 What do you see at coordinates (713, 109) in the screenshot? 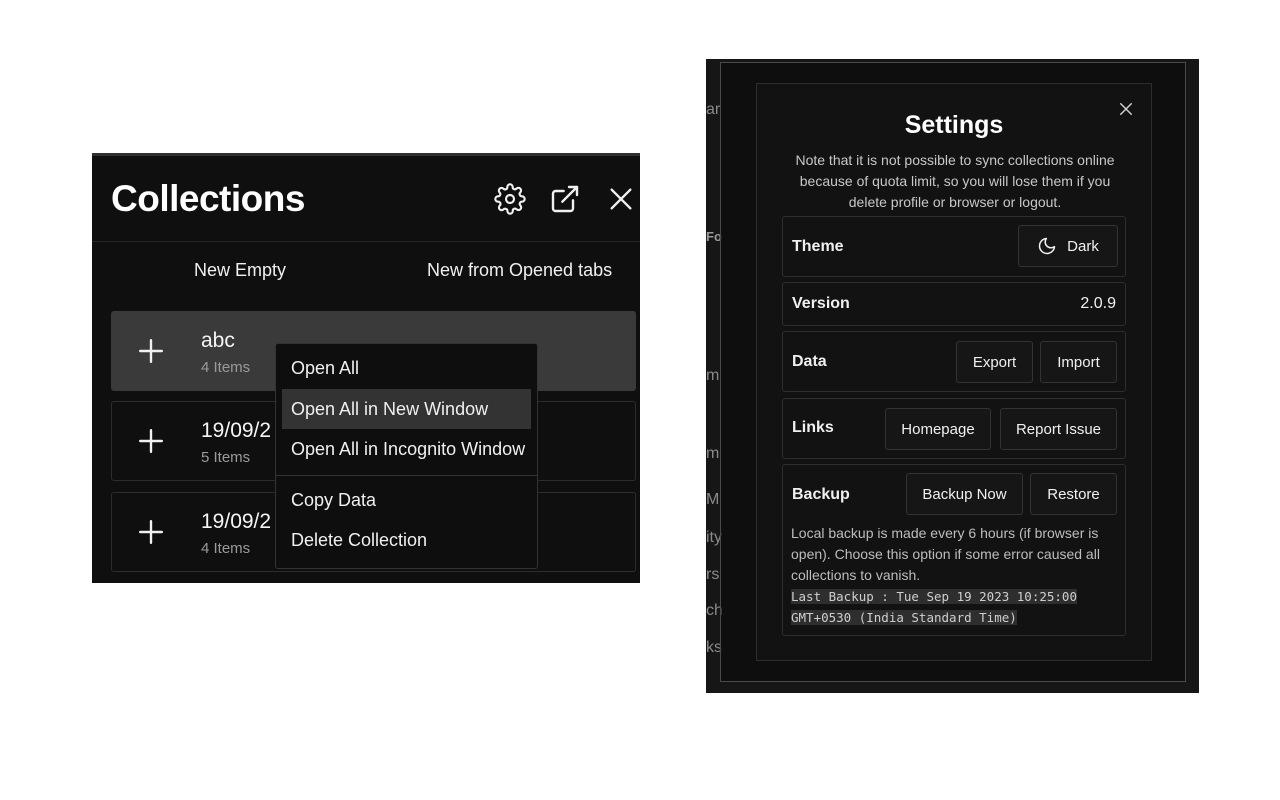
I see `background-text: ar` at bounding box center [713, 109].